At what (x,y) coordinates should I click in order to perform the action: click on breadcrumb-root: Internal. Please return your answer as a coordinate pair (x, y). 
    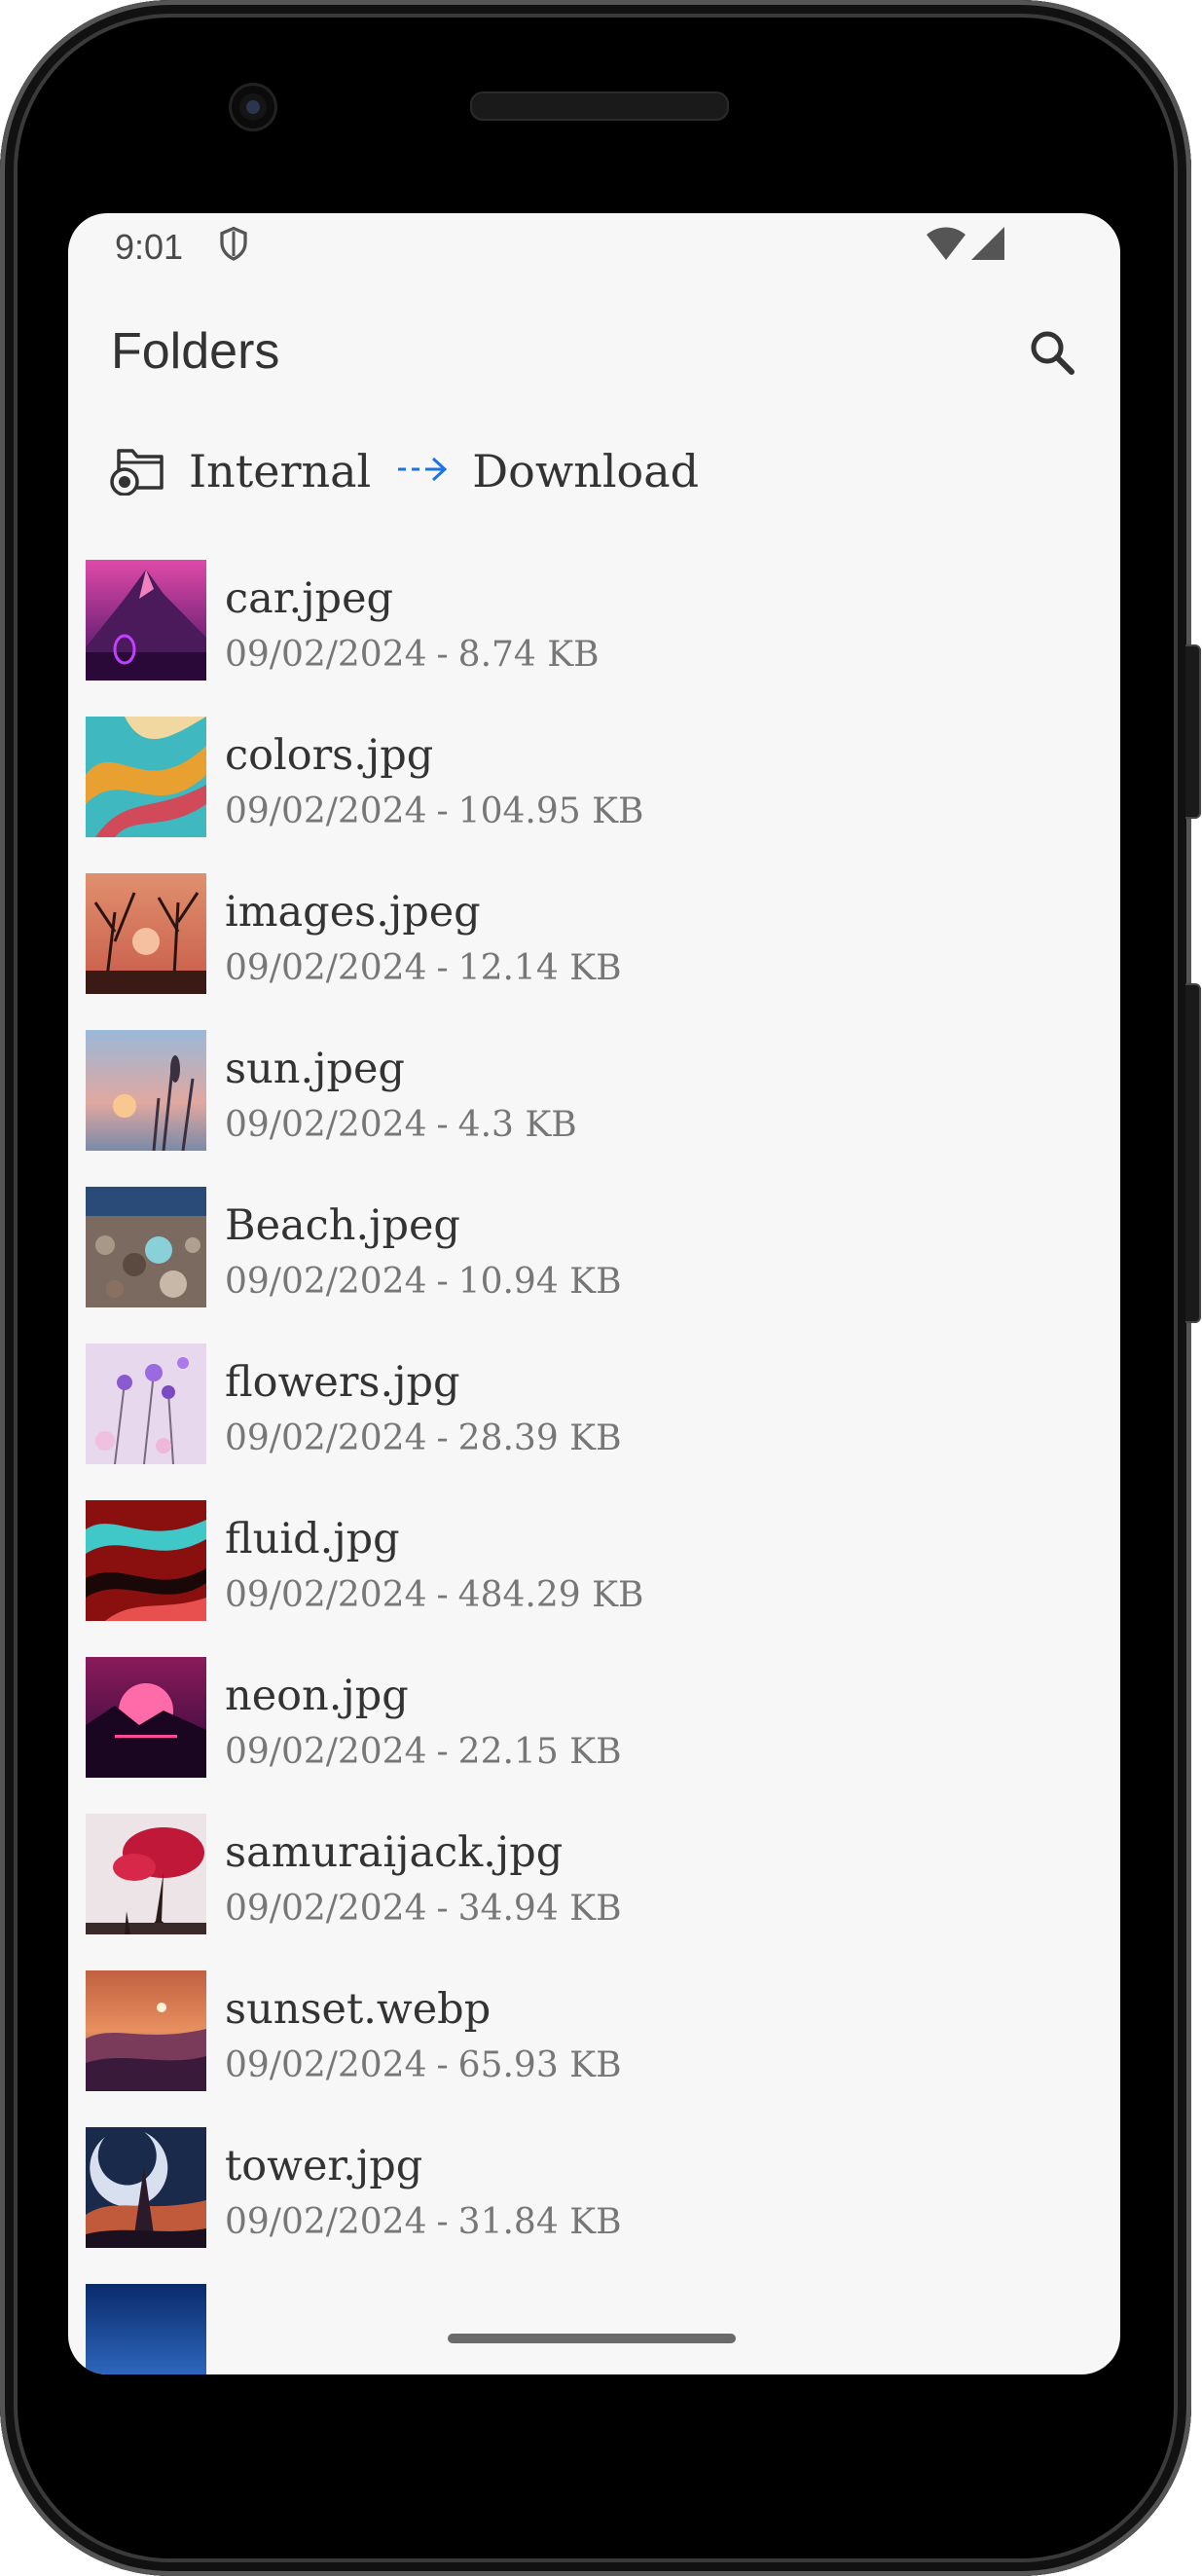
    Looking at the image, I should click on (280, 471).